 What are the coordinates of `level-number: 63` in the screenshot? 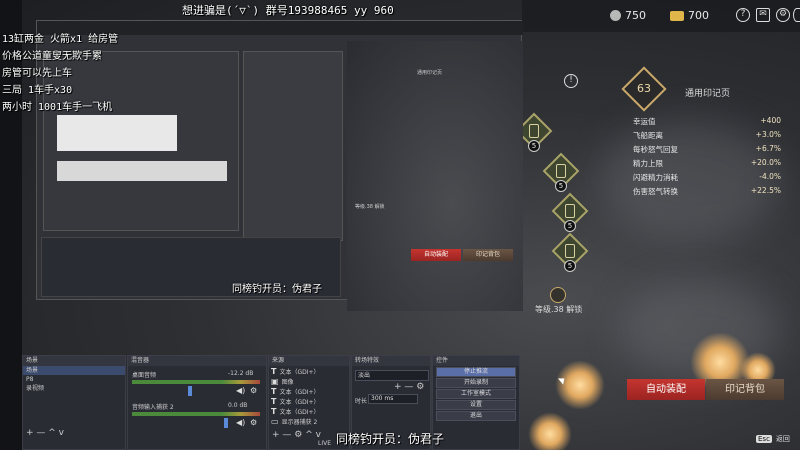 It's located at (644, 88).